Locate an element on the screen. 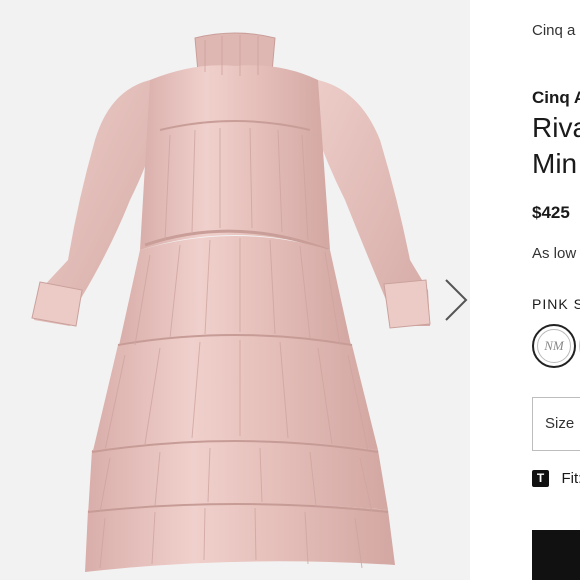 The width and height of the screenshot is (580, 580). color-swatch-pink: NM is located at coordinates (554, 346).